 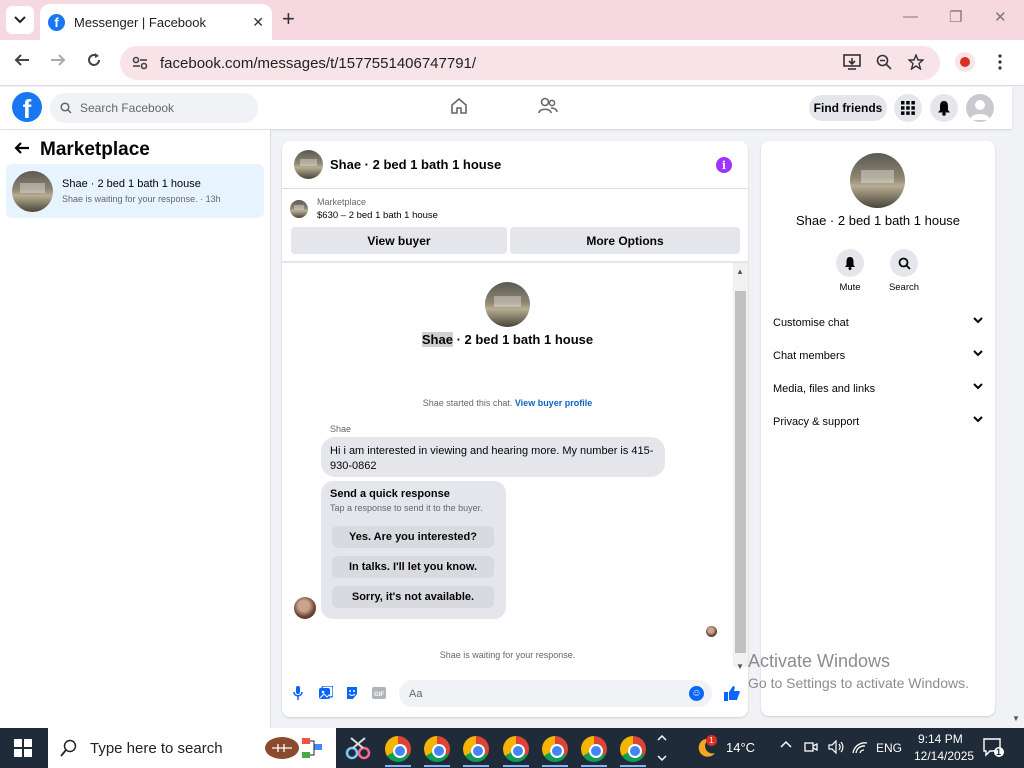 I want to click on minimize-icon: —, so click(x=910, y=16).